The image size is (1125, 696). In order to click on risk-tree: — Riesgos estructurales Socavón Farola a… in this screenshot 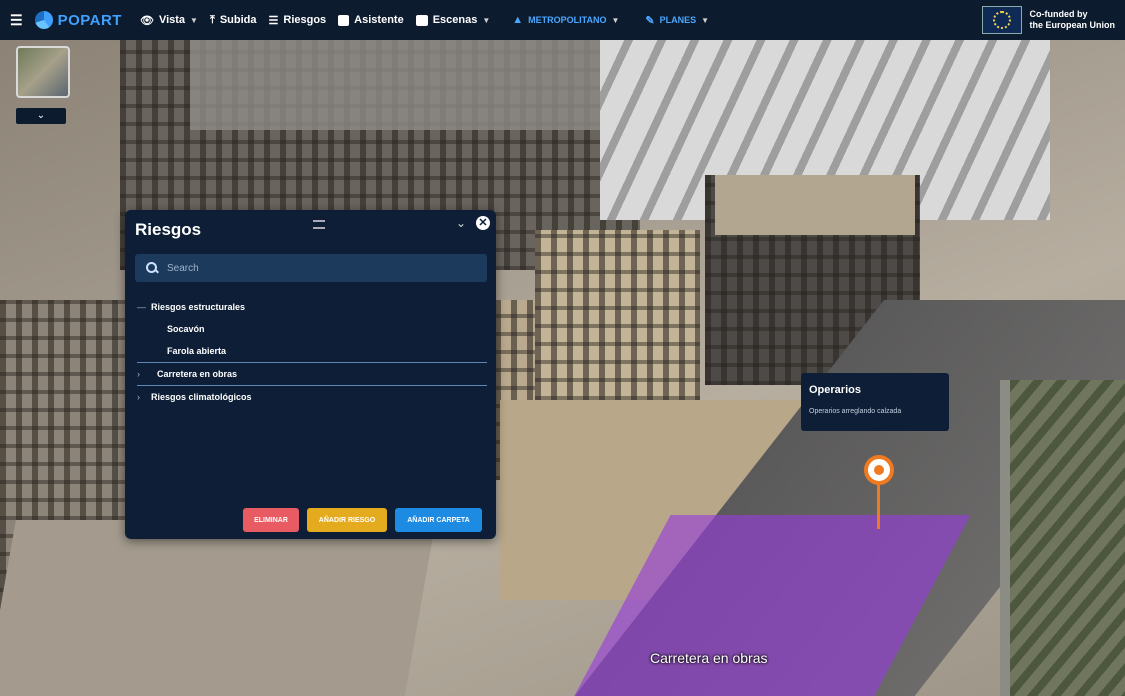, I will do `click(312, 352)`.